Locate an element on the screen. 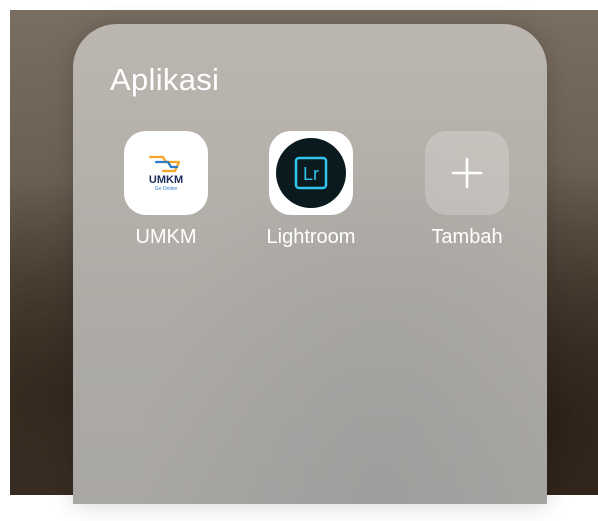 This screenshot has width=598, height=521. app-lightroom: Lr Lightroom is located at coordinates (311, 190).